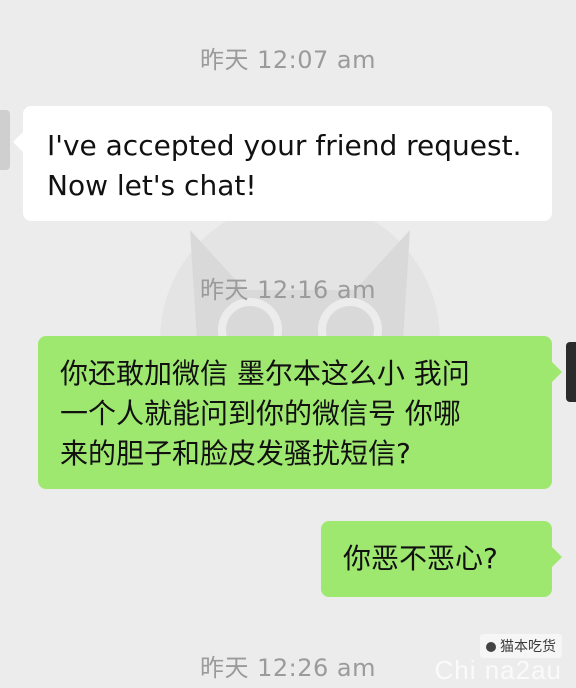 The width and height of the screenshot is (576, 688). Describe the element at coordinates (265, 373) in the screenshot. I see `message-line: 你还敢加微信 墨尔本这么小 我问` at that location.